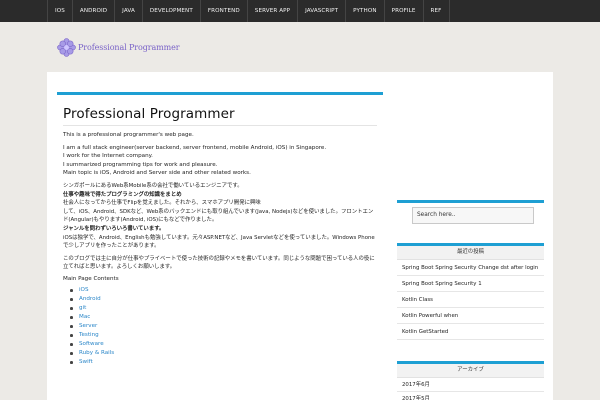 The height and width of the screenshot is (400, 600). I want to click on ja-line: ジャンルを問わずいろいろ書いています。, so click(114, 228).